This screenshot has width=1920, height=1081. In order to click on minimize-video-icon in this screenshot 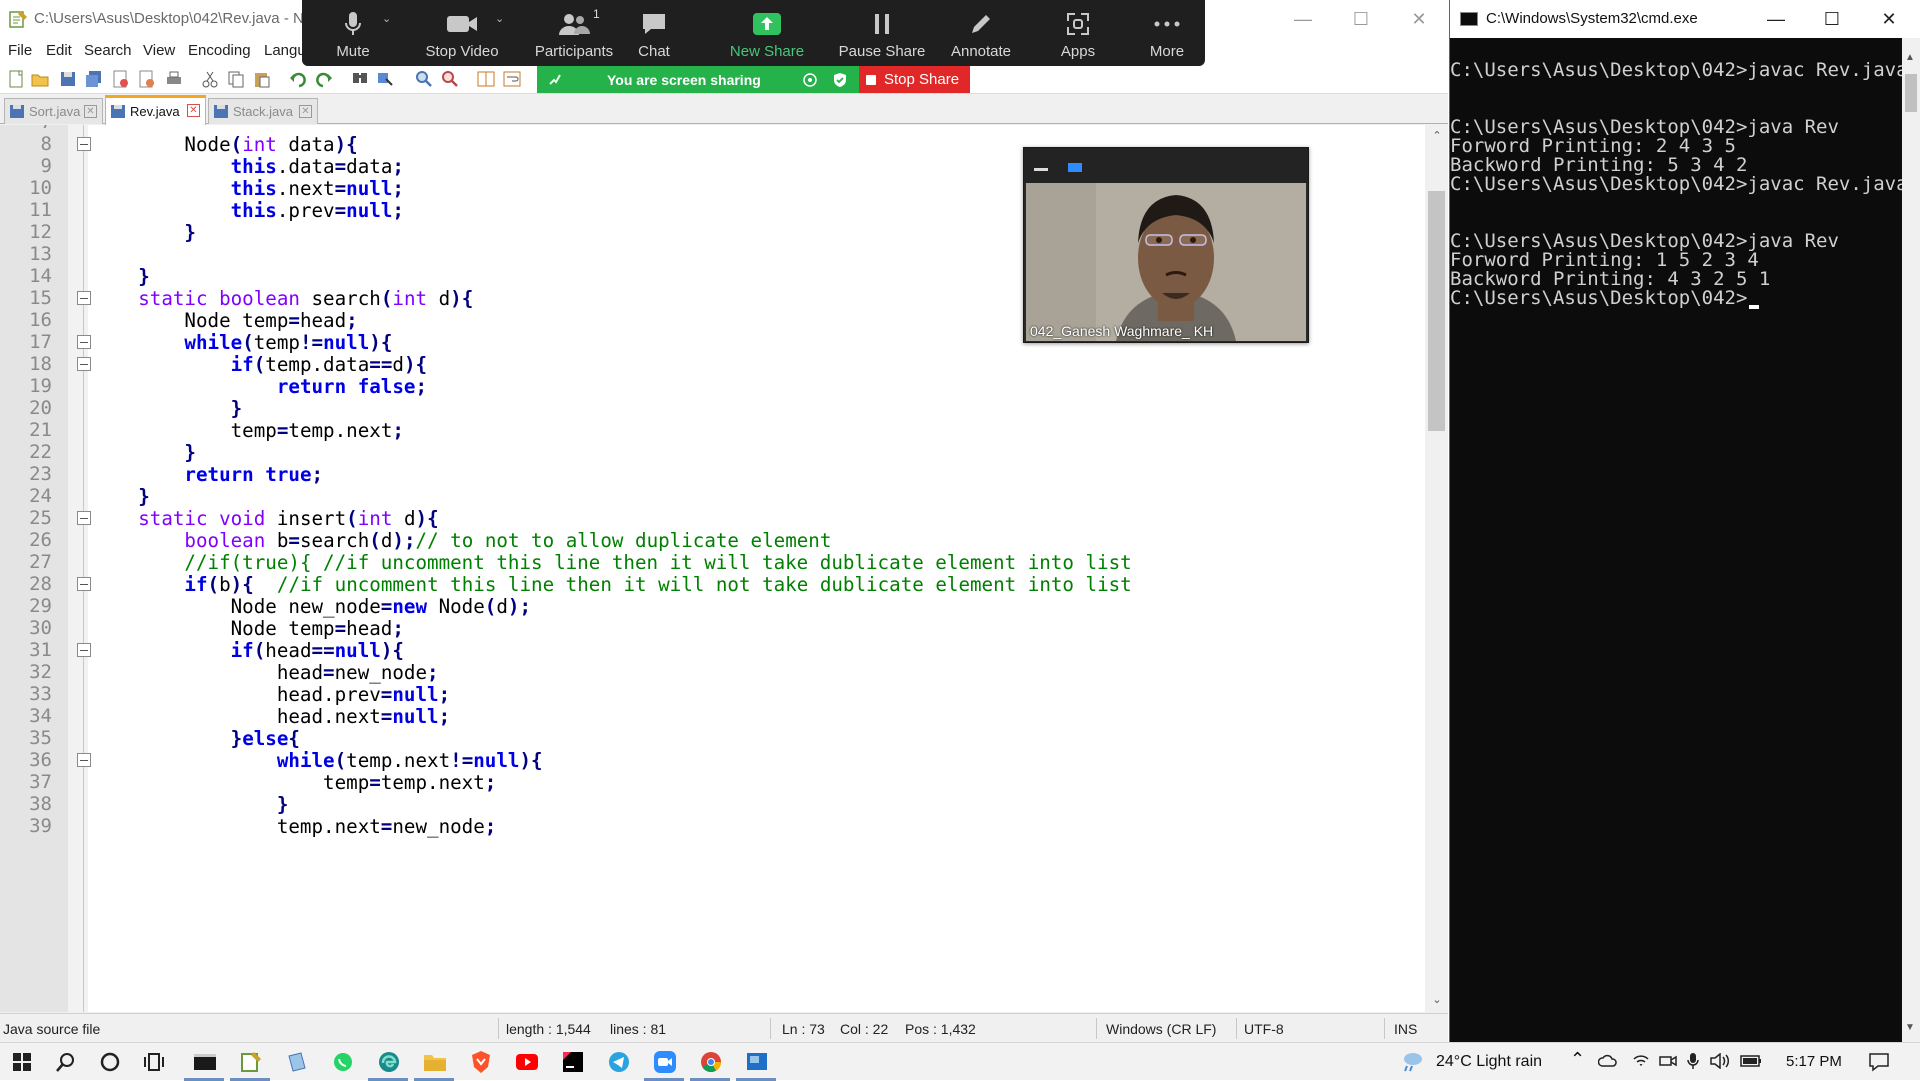, I will do `click(1041, 169)`.